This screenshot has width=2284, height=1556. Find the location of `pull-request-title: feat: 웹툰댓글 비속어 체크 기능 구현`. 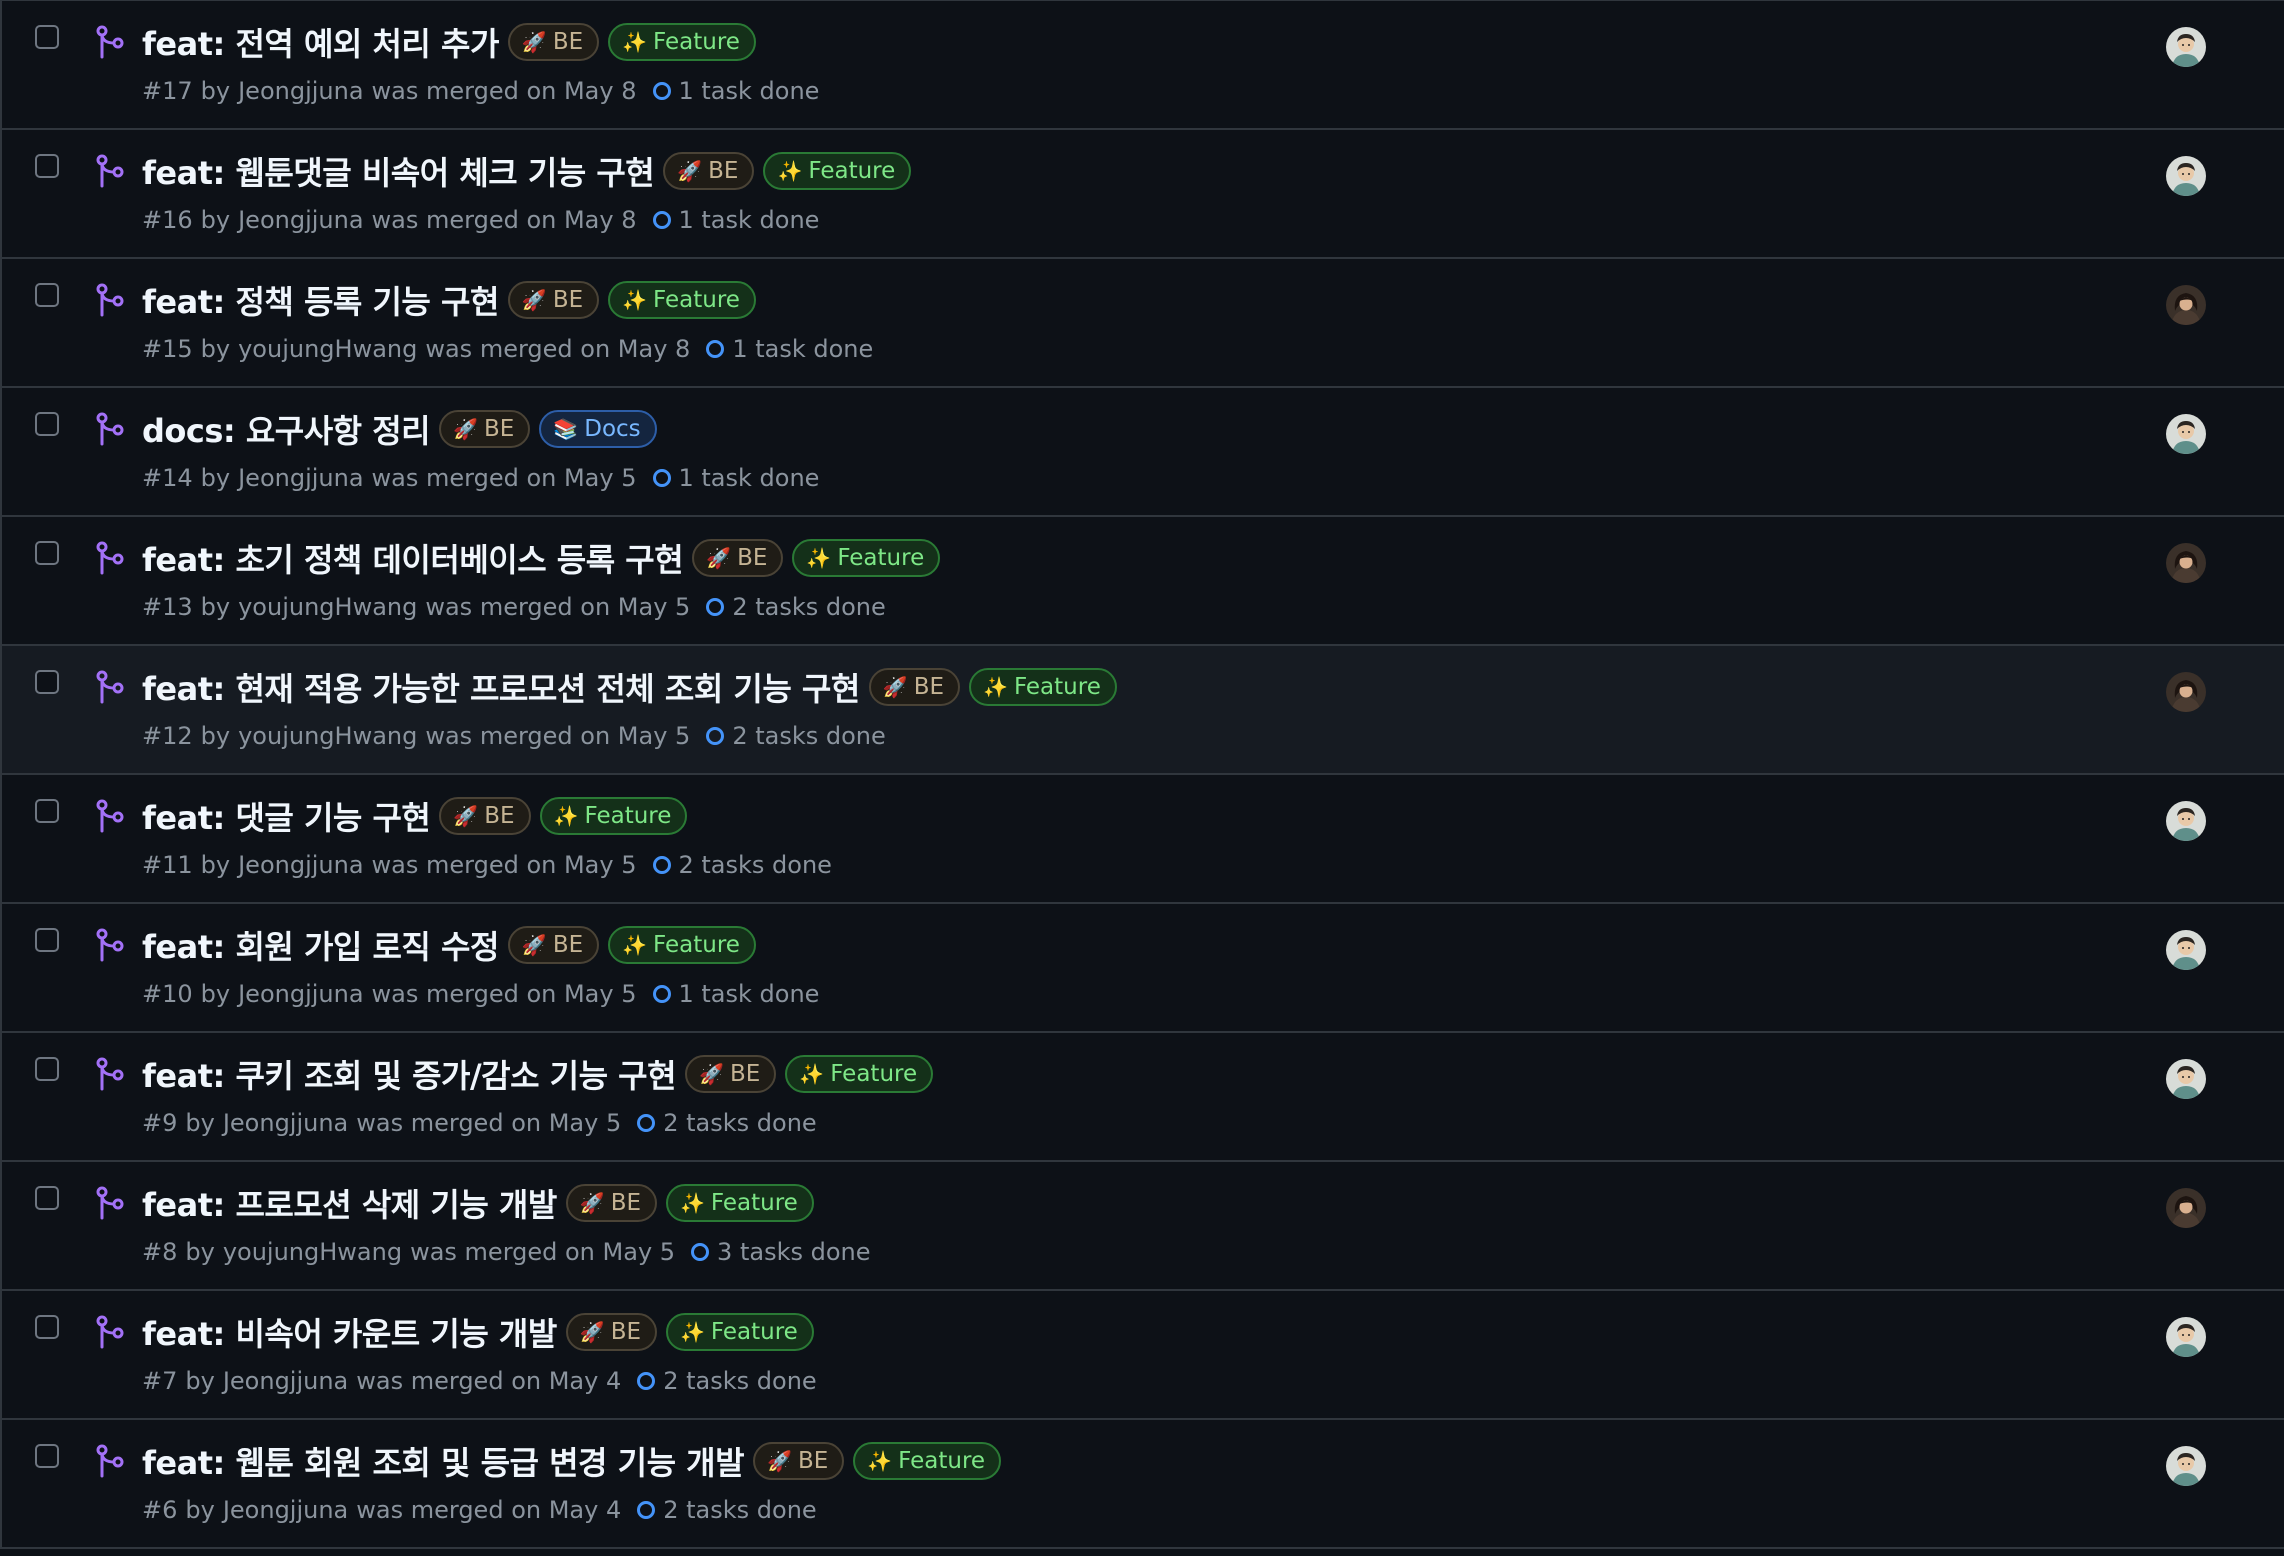

pull-request-title: feat: 웹툰댓글 비속어 체크 기능 구현 is located at coordinates (398, 171).